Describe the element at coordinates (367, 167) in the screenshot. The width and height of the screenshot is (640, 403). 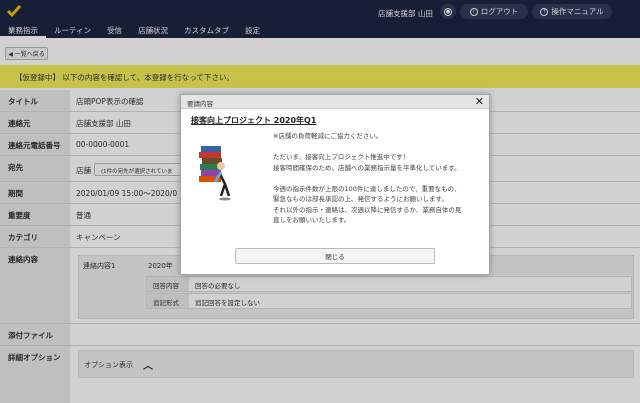
I see `message-line: 接客時間確保のため、店舗への業務指示量を平準化しています。` at that location.